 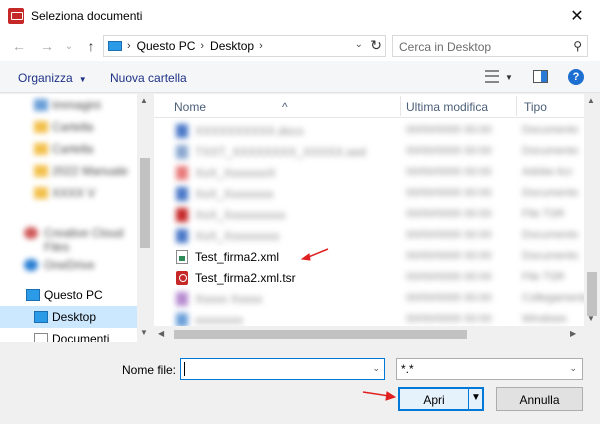 What do you see at coordinates (577, 46) in the screenshot?
I see `search-icon: ⚲` at bounding box center [577, 46].